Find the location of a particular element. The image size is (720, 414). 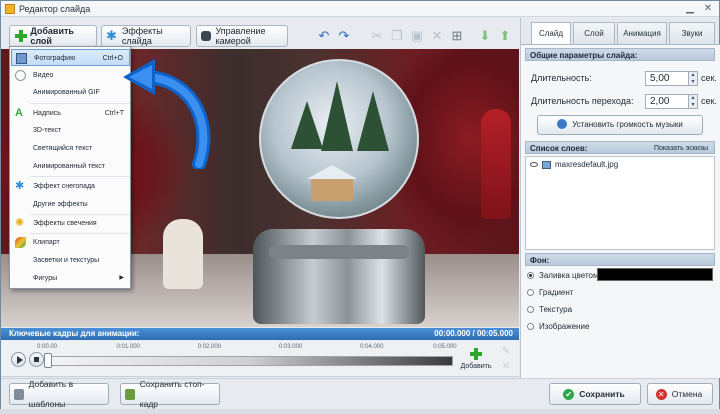

move-down-icon: ⬇ is located at coordinates (485, 36).